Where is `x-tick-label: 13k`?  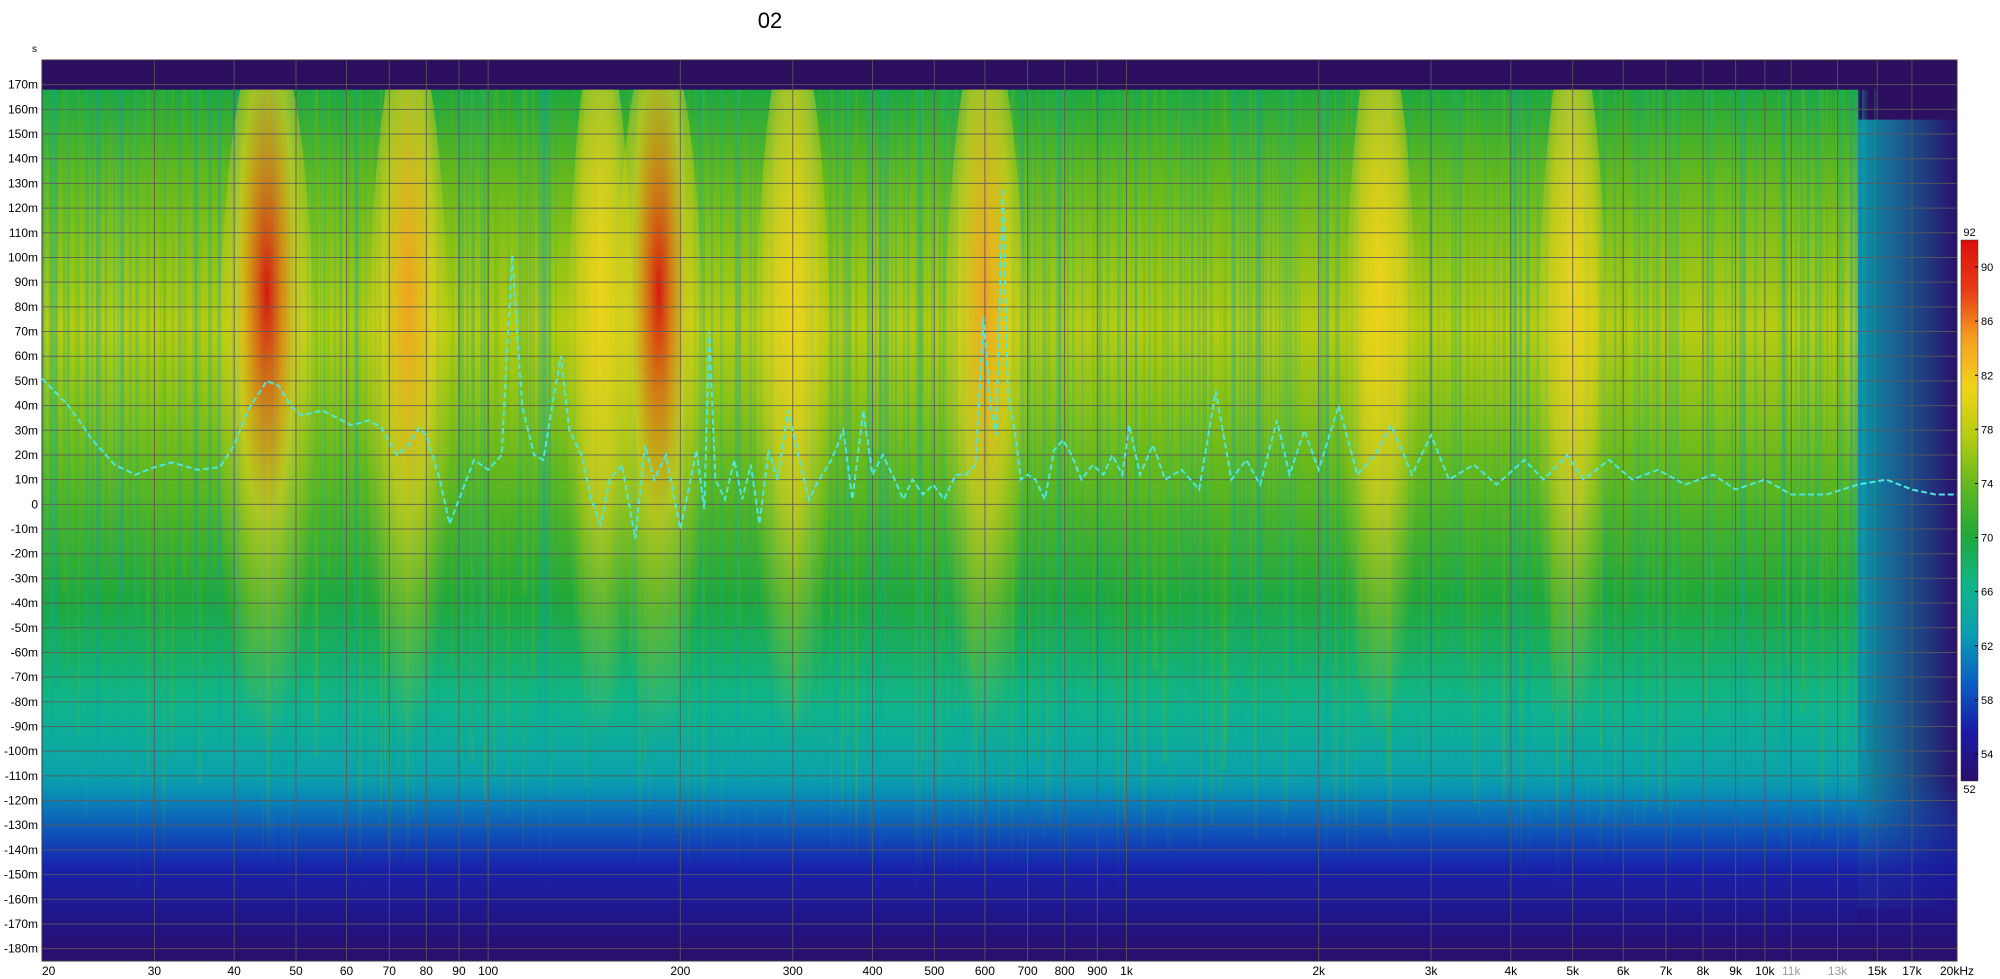 x-tick-label: 13k is located at coordinates (1838, 971).